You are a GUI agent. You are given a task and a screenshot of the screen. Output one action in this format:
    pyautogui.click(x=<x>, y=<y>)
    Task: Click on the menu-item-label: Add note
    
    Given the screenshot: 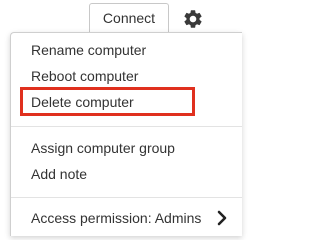 What is the action you would take?
    pyautogui.click(x=59, y=174)
    